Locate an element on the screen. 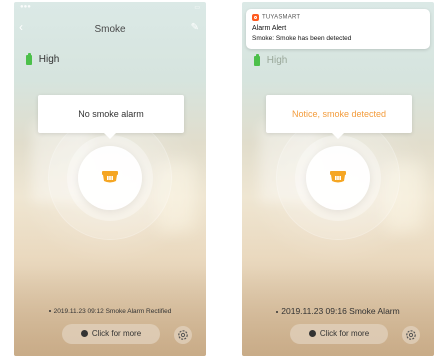 The image size is (435, 358). nav-bar: ‹ Smoke ✎ is located at coordinates (110, 29).